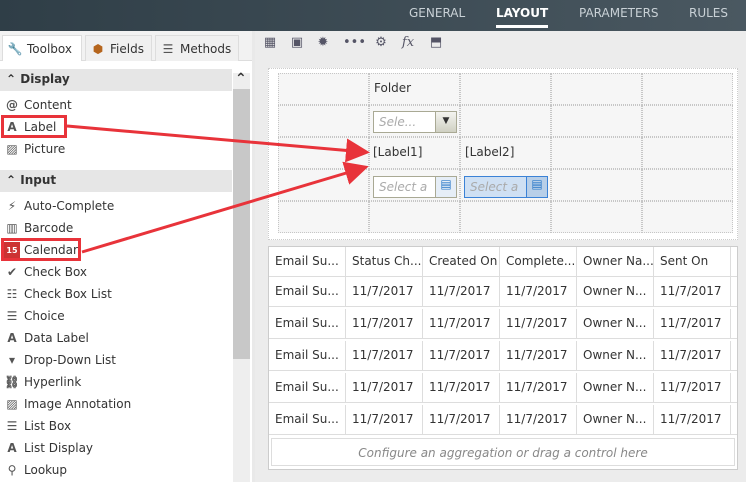 Image resolution: width=746 pixels, height=482 pixels. I want to click on chevron-down-icon: ▼, so click(445, 122).